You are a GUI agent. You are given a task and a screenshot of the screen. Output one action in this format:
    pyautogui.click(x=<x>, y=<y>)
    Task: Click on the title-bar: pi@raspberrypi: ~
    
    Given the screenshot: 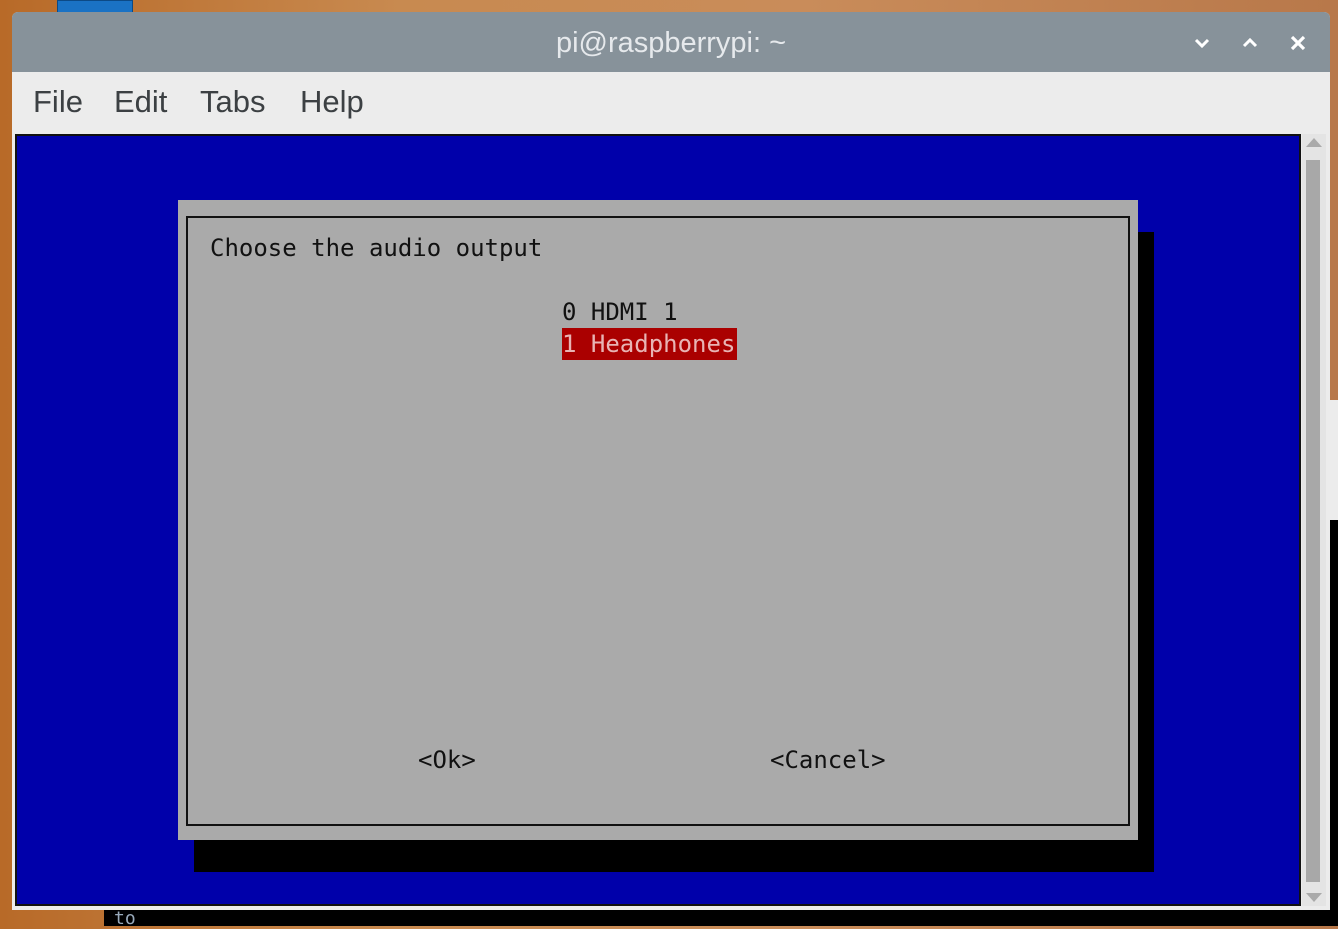 What is the action you would take?
    pyautogui.click(x=671, y=42)
    